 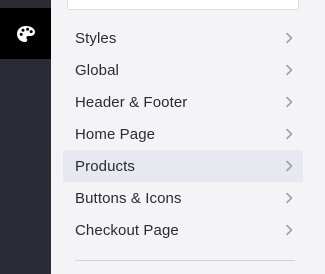 What do you see at coordinates (183, 5) in the screenshot?
I see `search-field` at bounding box center [183, 5].